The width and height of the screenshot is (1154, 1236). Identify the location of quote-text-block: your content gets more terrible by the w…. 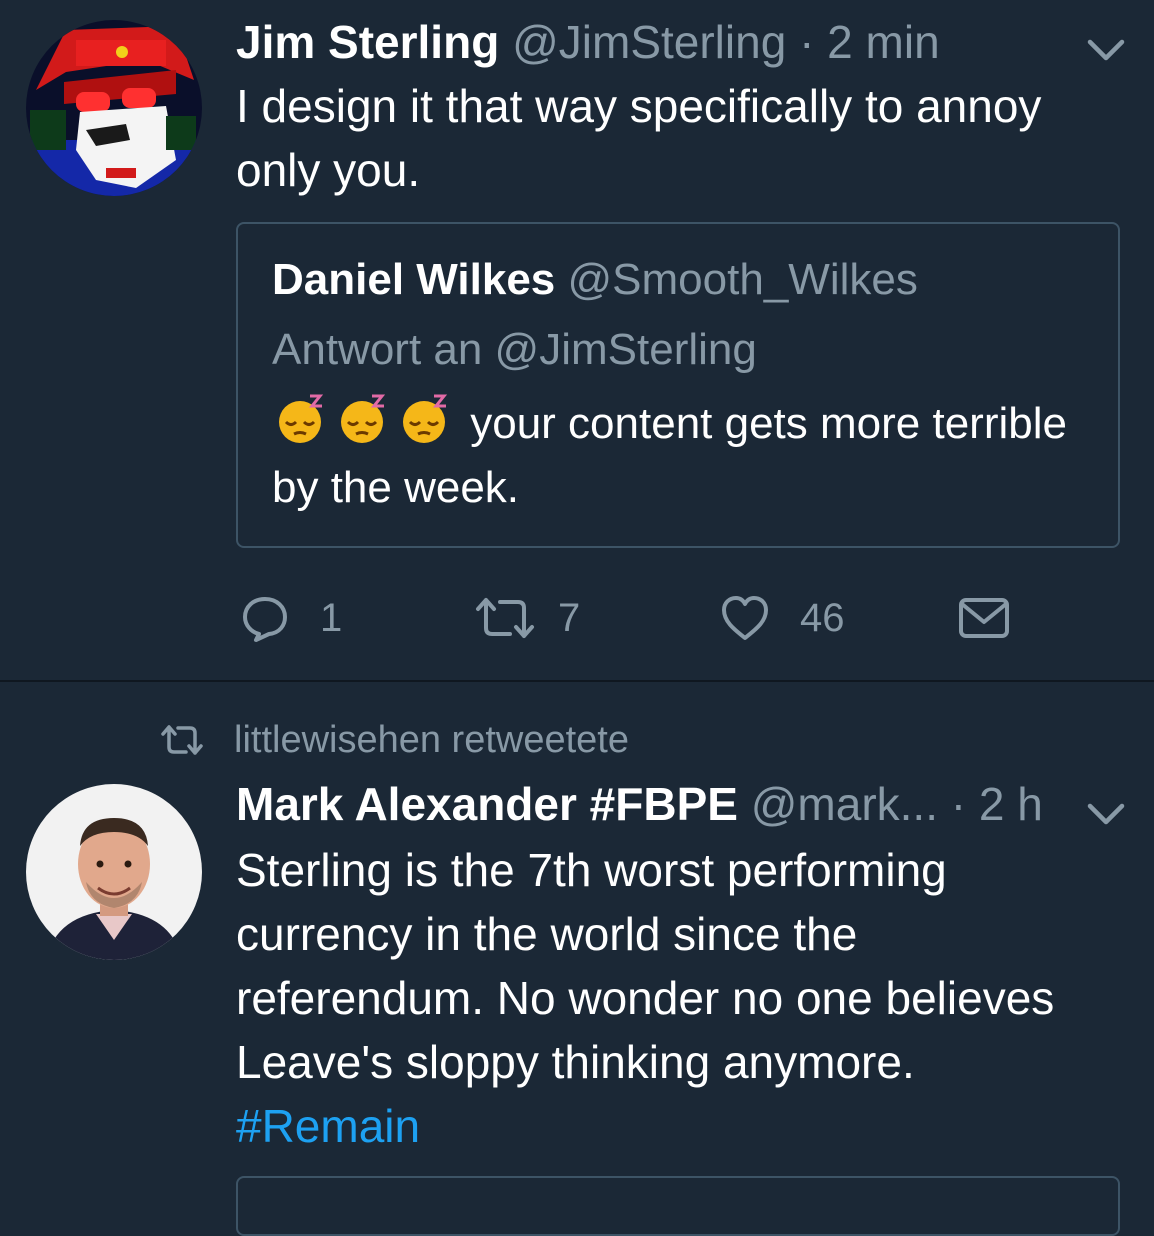
(682, 456).